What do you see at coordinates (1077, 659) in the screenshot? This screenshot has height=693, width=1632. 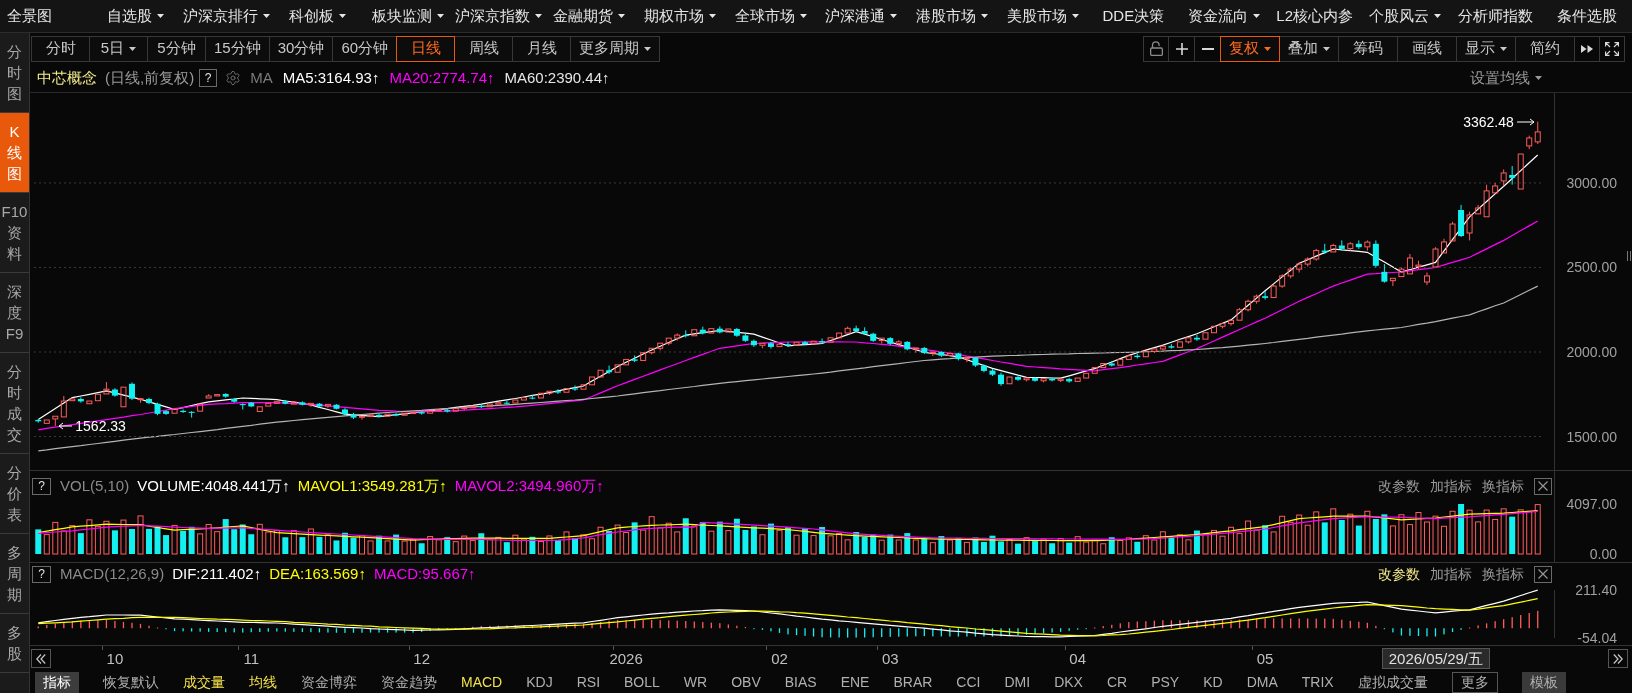 I see `date-axis-label: 04` at bounding box center [1077, 659].